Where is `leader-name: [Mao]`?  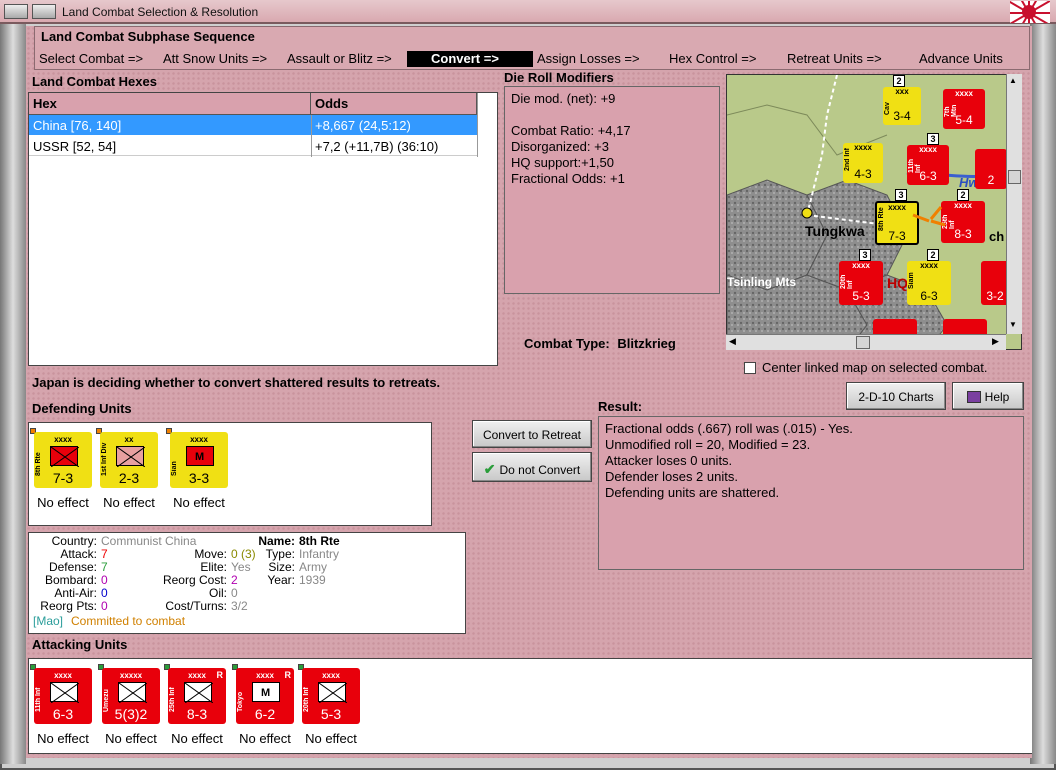
leader-name: [Mao] is located at coordinates (48, 621).